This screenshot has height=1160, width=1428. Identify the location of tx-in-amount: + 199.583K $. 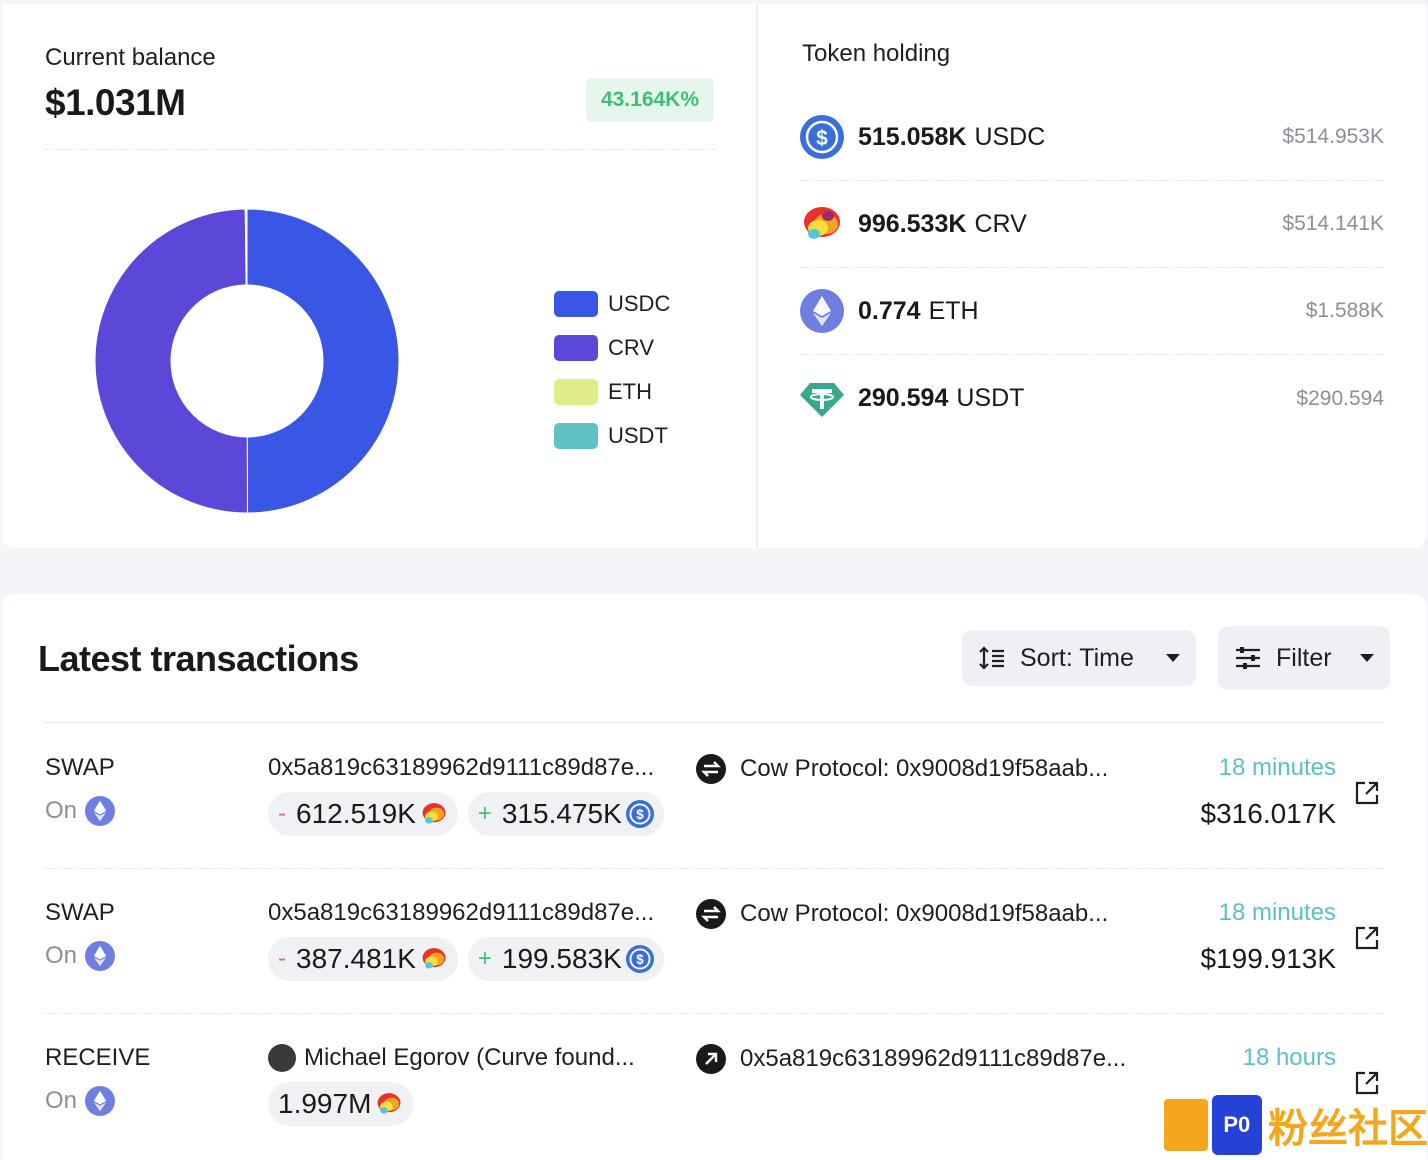
(565, 959).